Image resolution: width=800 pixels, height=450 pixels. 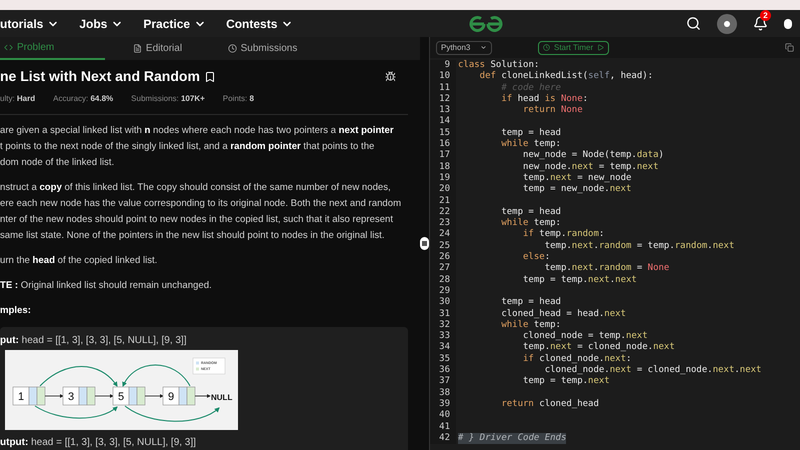 What do you see at coordinates (499, 65) in the screenshot?
I see `code-line: class Solution:` at bounding box center [499, 65].